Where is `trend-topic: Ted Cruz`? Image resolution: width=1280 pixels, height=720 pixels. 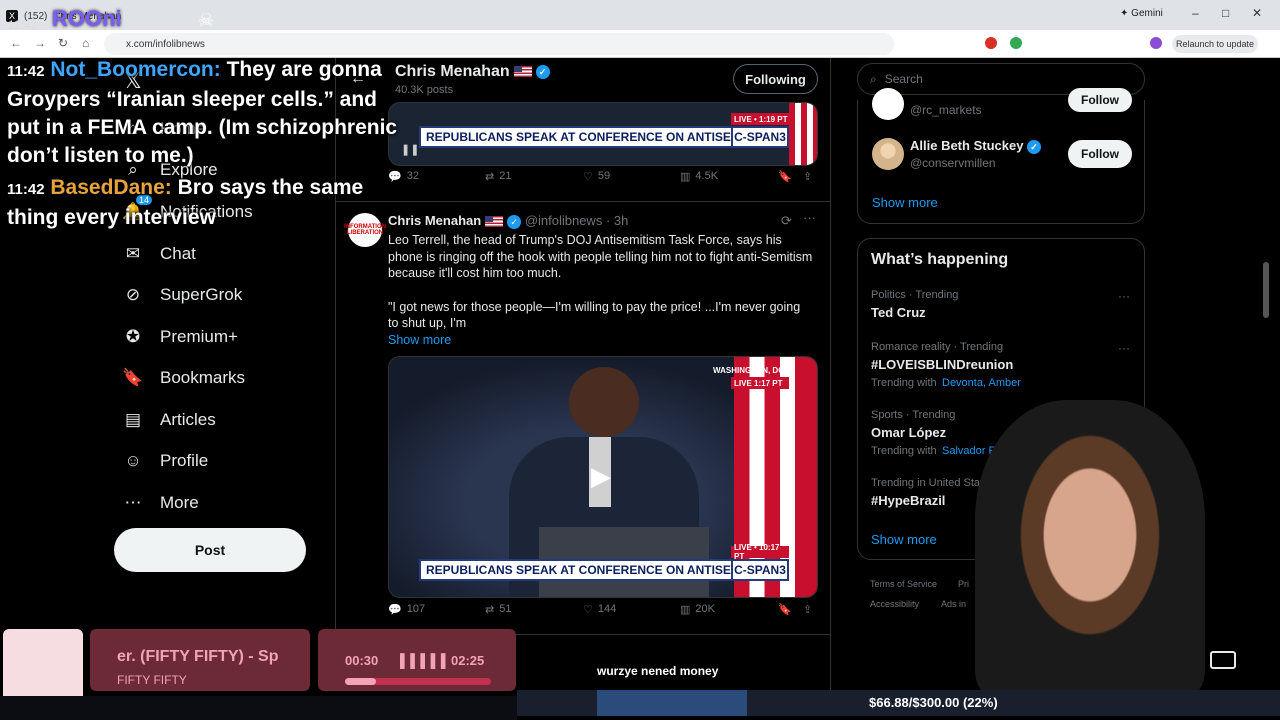 trend-topic: Ted Cruz is located at coordinates (898, 312).